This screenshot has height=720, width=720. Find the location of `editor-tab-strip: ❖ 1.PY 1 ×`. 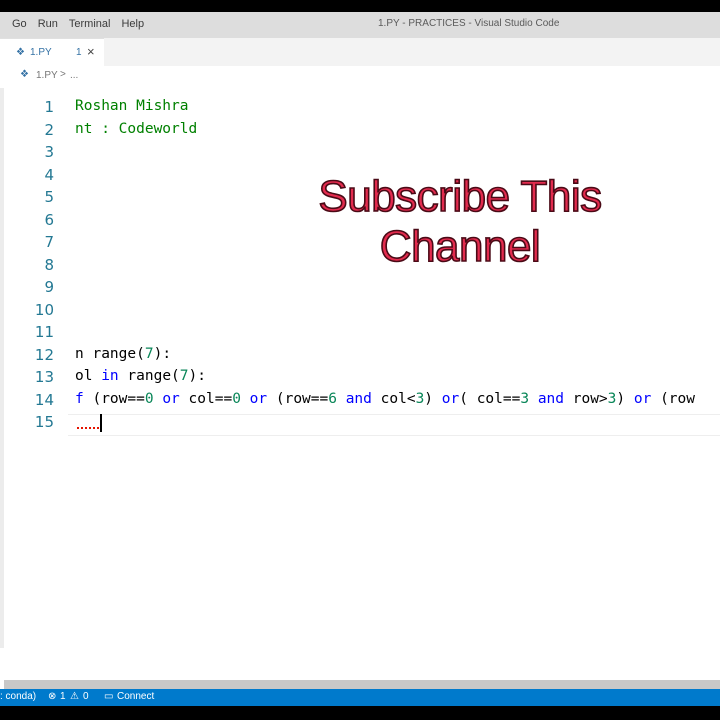

editor-tab-strip: ❖ 1.PY 1 × is located at coordinates (360, 52).